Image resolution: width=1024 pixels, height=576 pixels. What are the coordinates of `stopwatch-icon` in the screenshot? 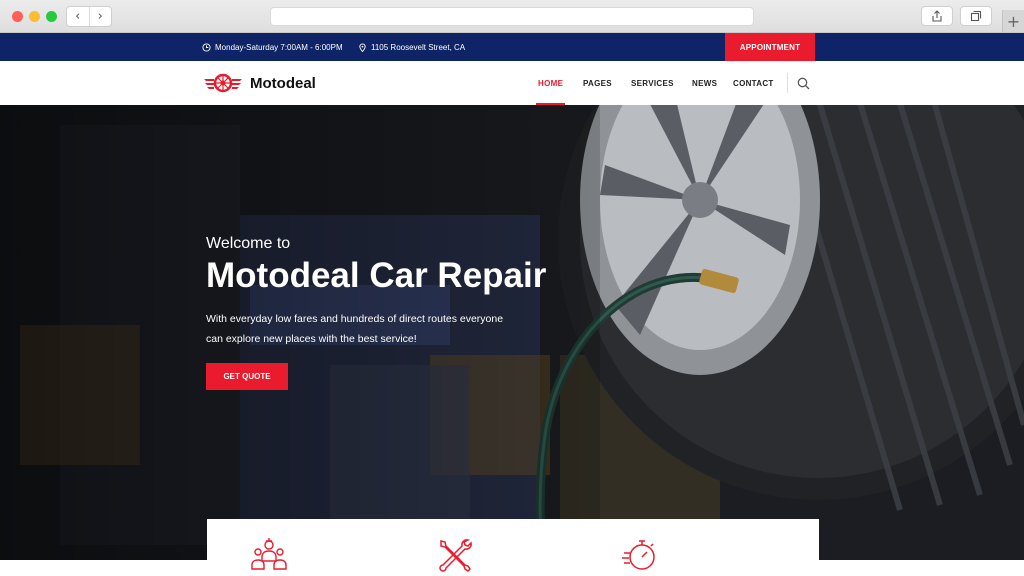 It's located at (638, 555).